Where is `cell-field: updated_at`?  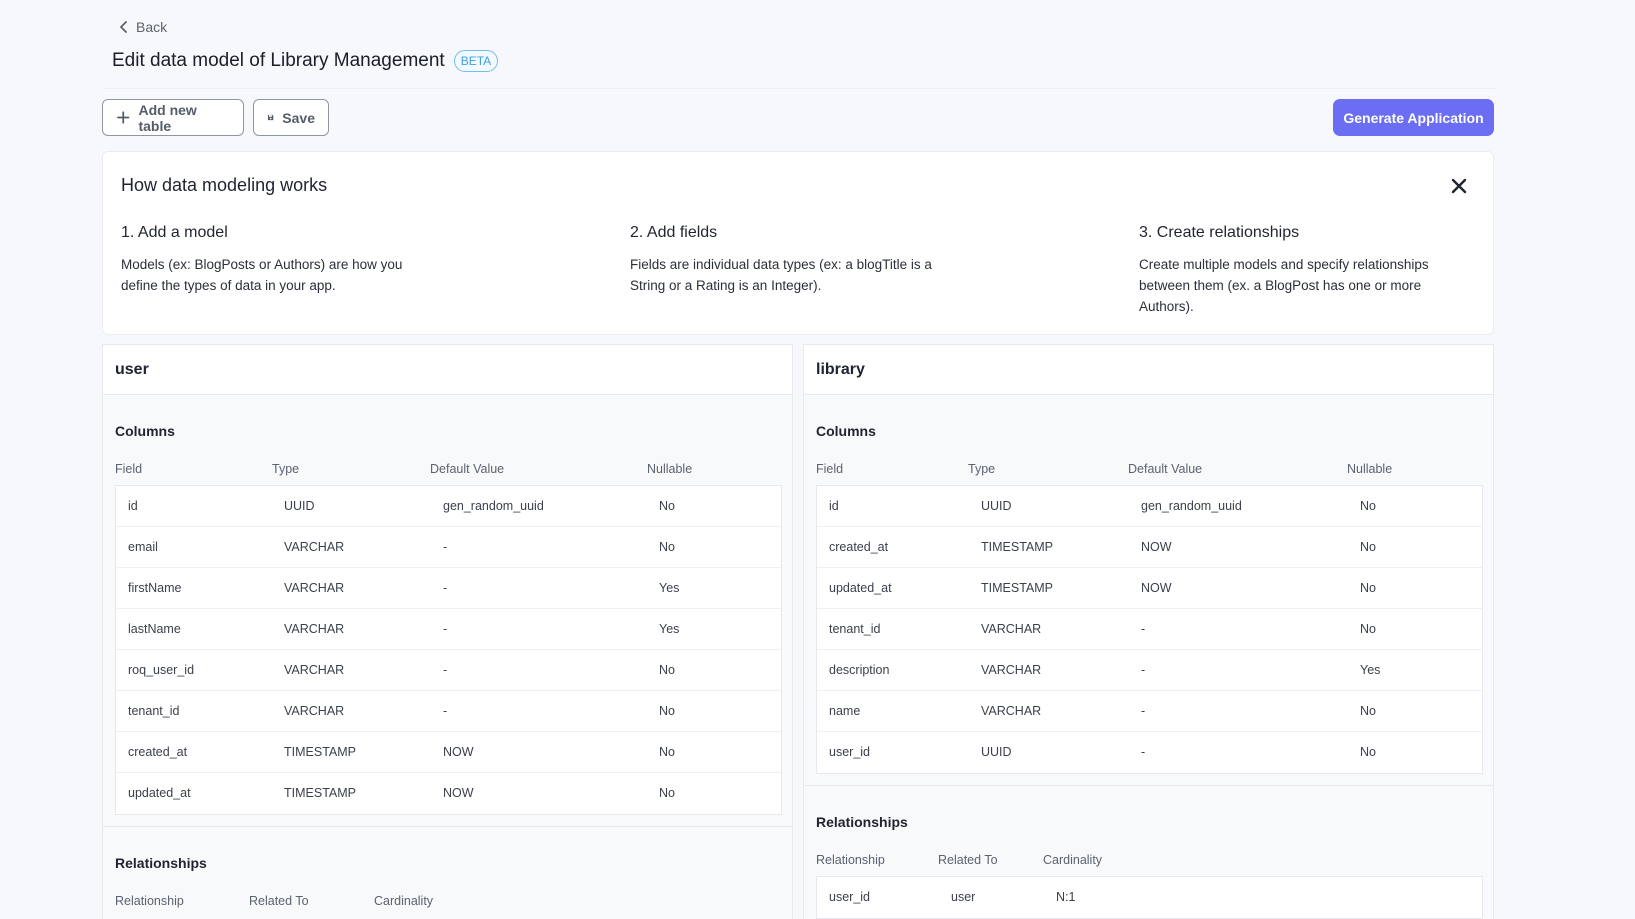
cell-field: updated_at is located at coordinates (159, 793).